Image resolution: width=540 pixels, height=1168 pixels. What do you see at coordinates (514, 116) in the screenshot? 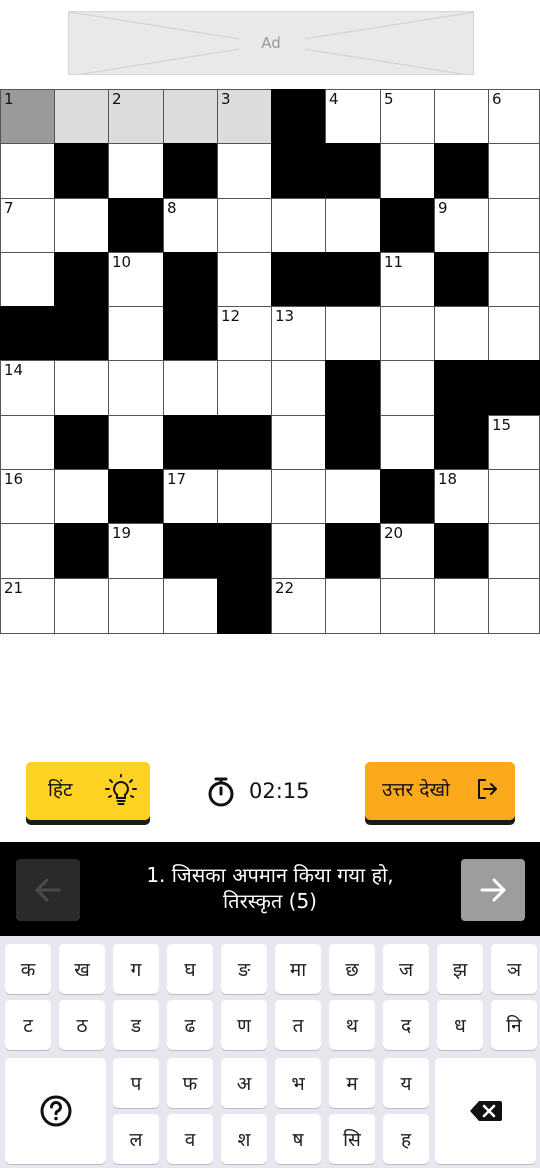
I see `grid-cell: 6` at bounding box center [514, 116].